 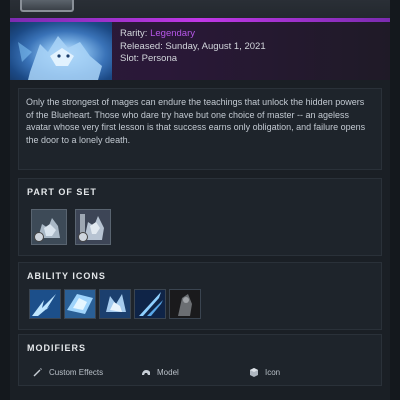 I want to click on release-date: Released: Sunday, August 1, 2021, so click(x=193, y=46).